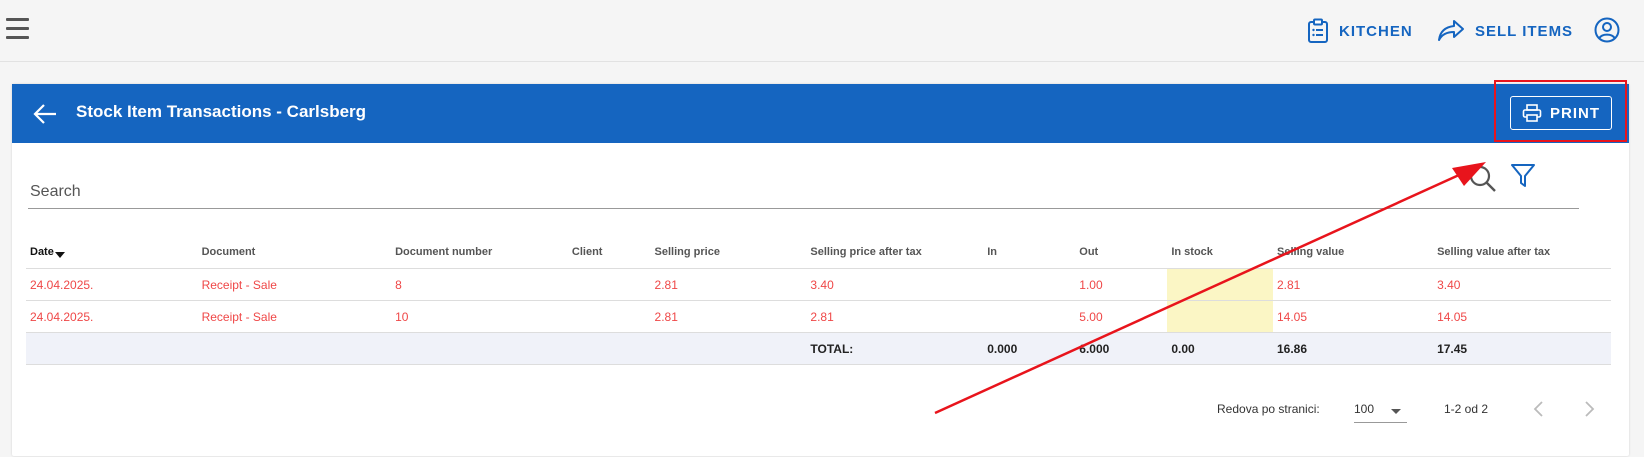 This screenshot has width=1644, height=457. Describe the element at coordinates (479, 252) in the screenshot. I see `column-header: Document number` at that location.